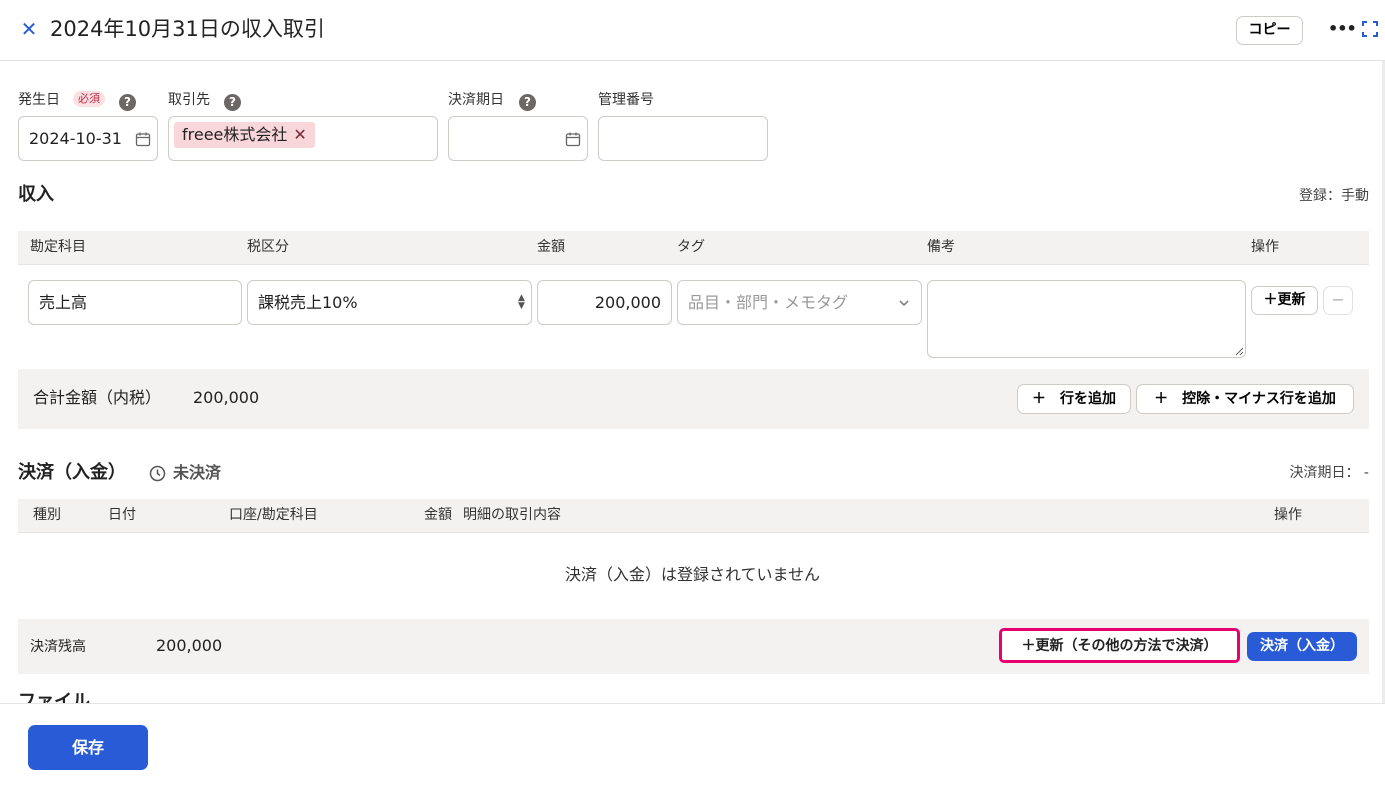  What do you see at coordinates (36, 194) in the screenshot?
I see `income-section-title: 収入` at bounding box center [36, 194].